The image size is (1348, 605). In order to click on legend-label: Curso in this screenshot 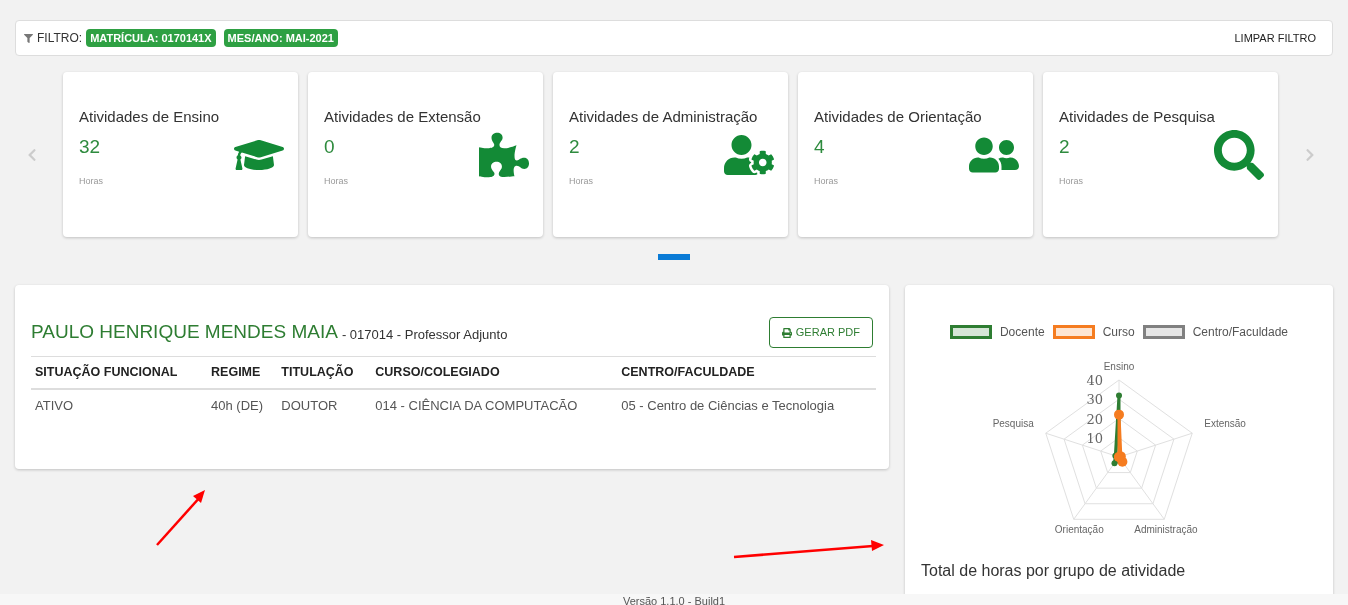, I will do `click(1118, 332)`.